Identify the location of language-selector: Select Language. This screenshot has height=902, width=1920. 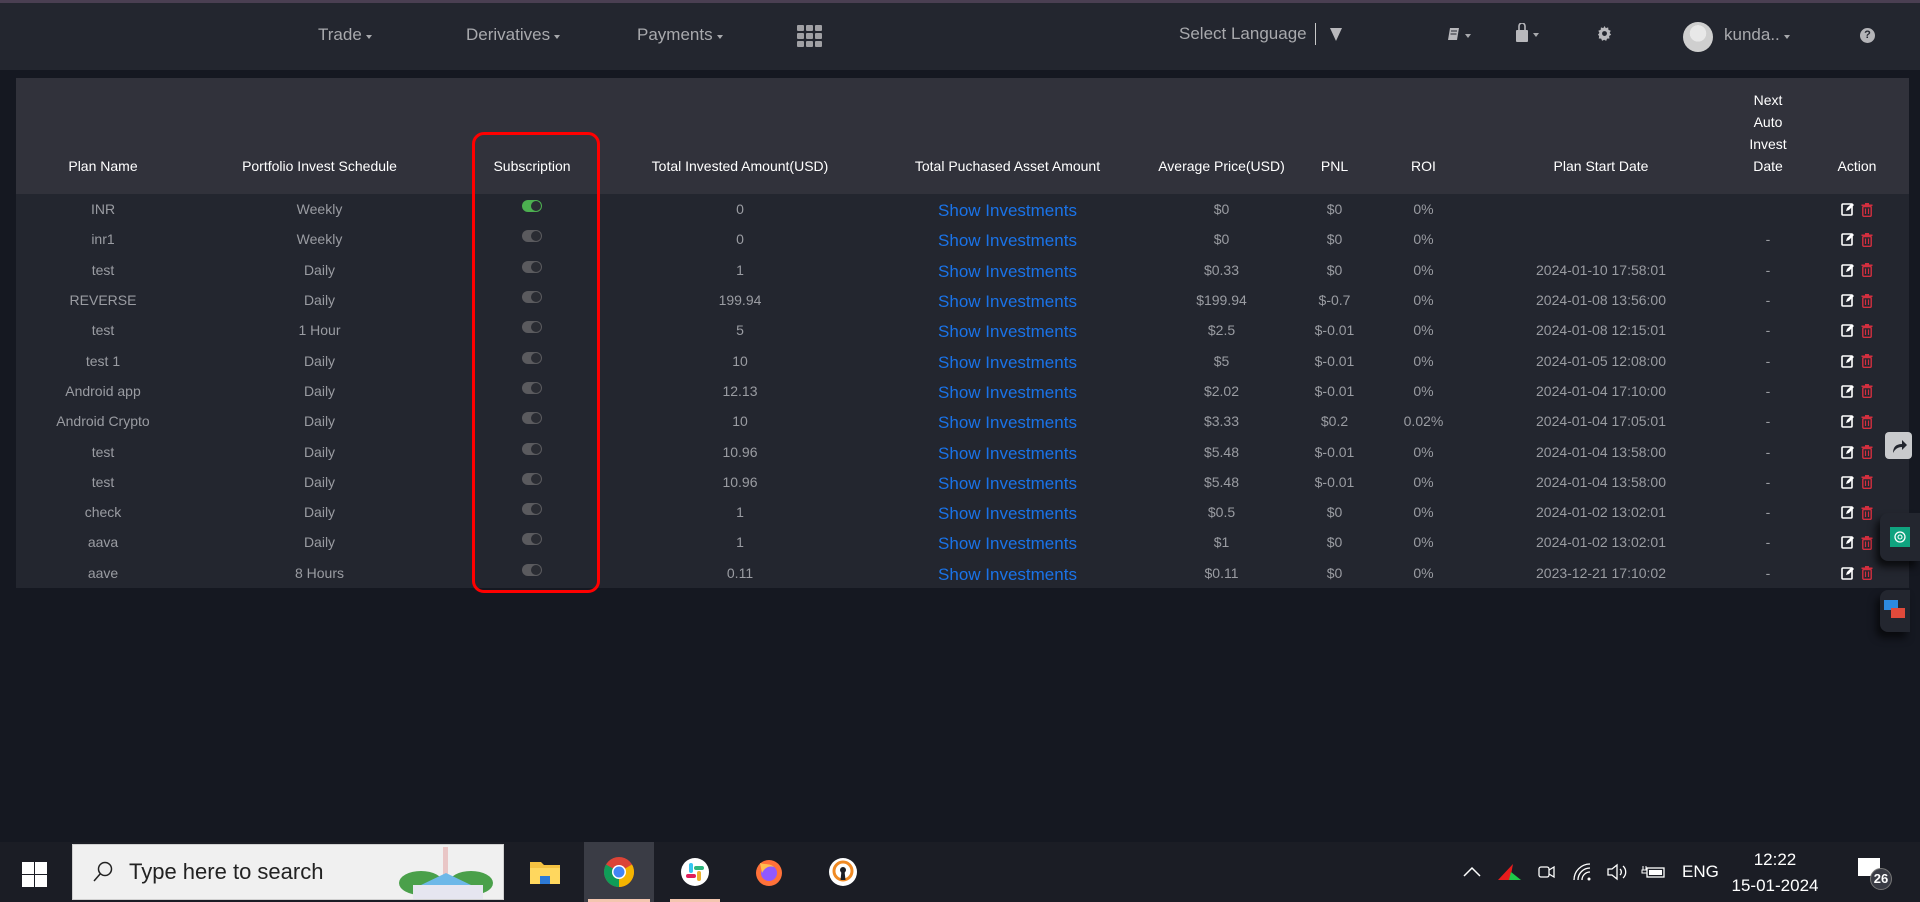
(1260, 34).